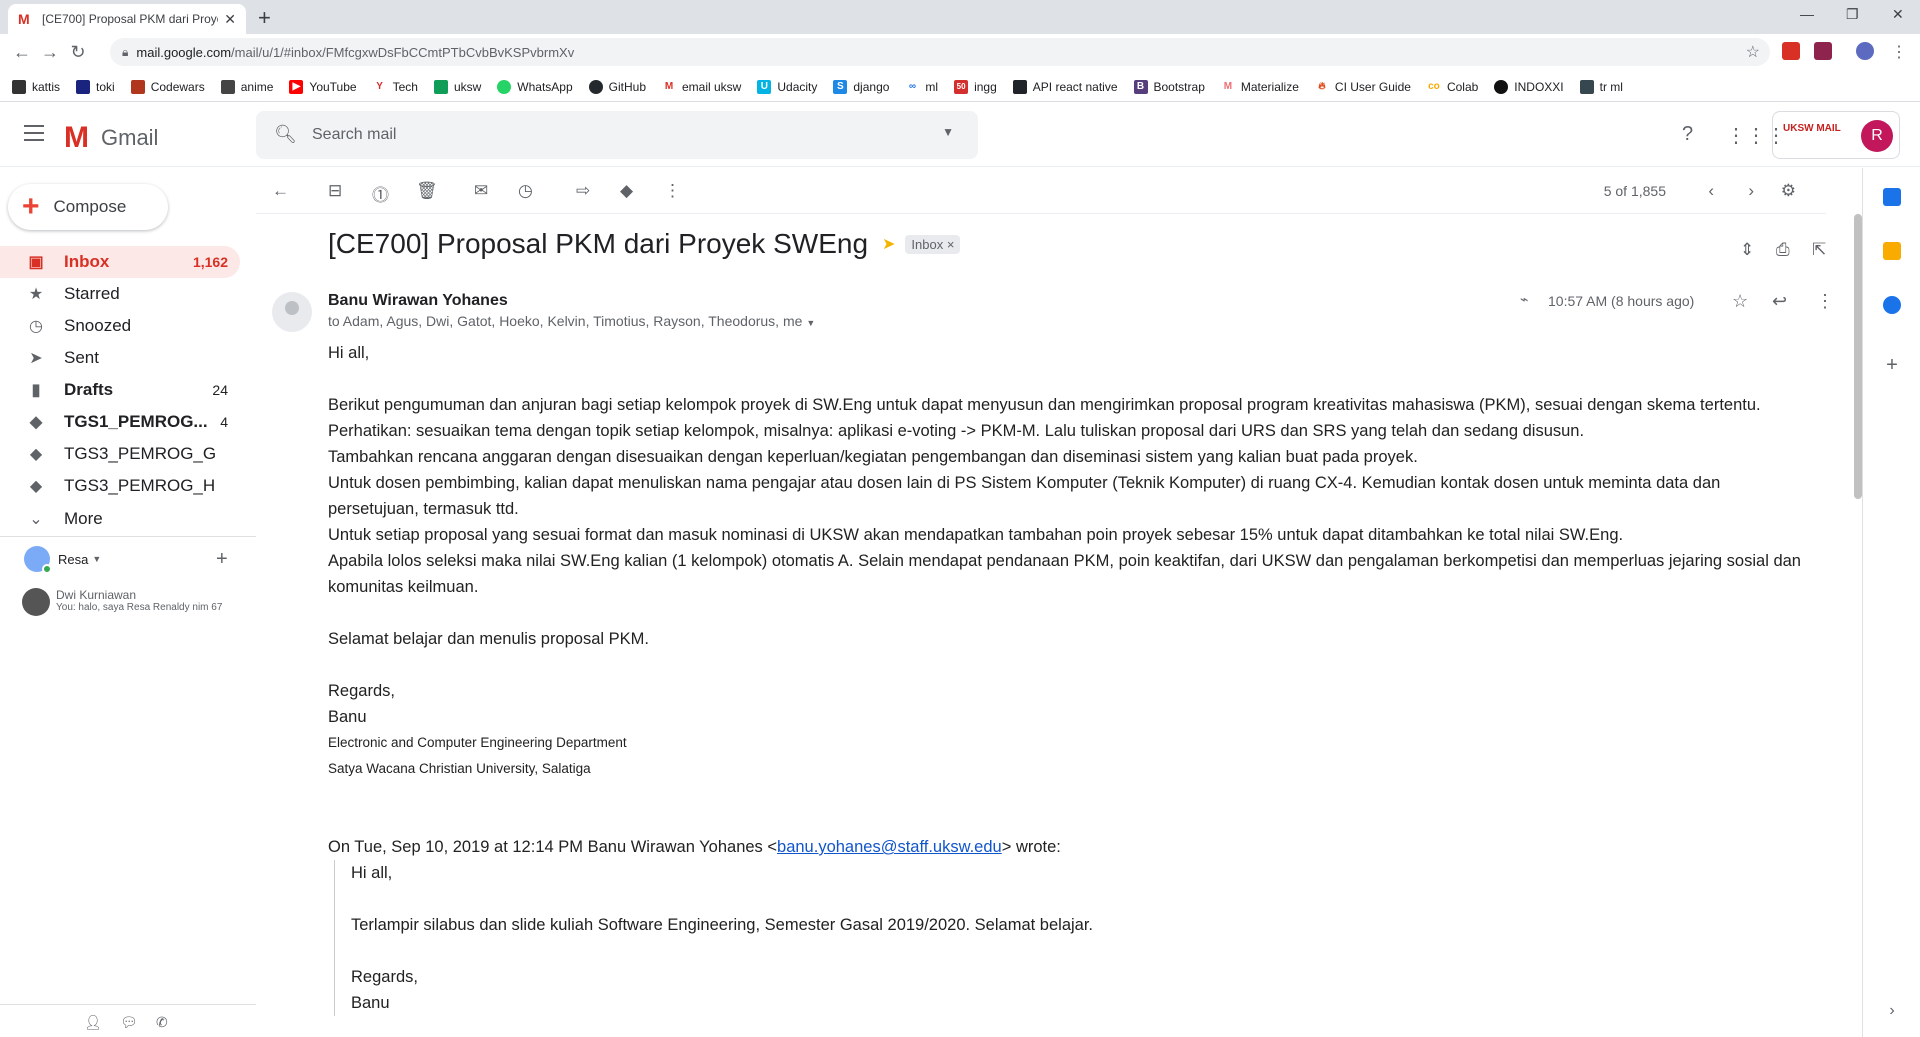 This screenshot has width=1920, height=1037. Describe the element at coordinates (871, 86) in the screenshot. I see `bookmark-label: django` at that location.